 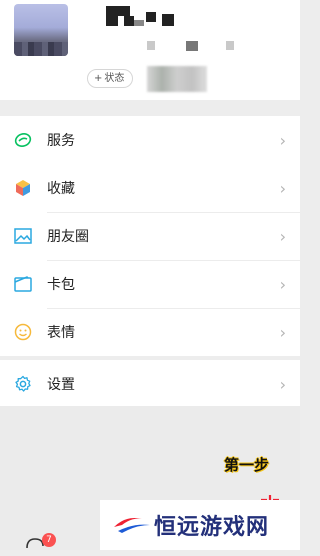 What do you see at coordinates (23, 140) in the screenshot?
I see `services-icon` at bounding box center [23, 140].